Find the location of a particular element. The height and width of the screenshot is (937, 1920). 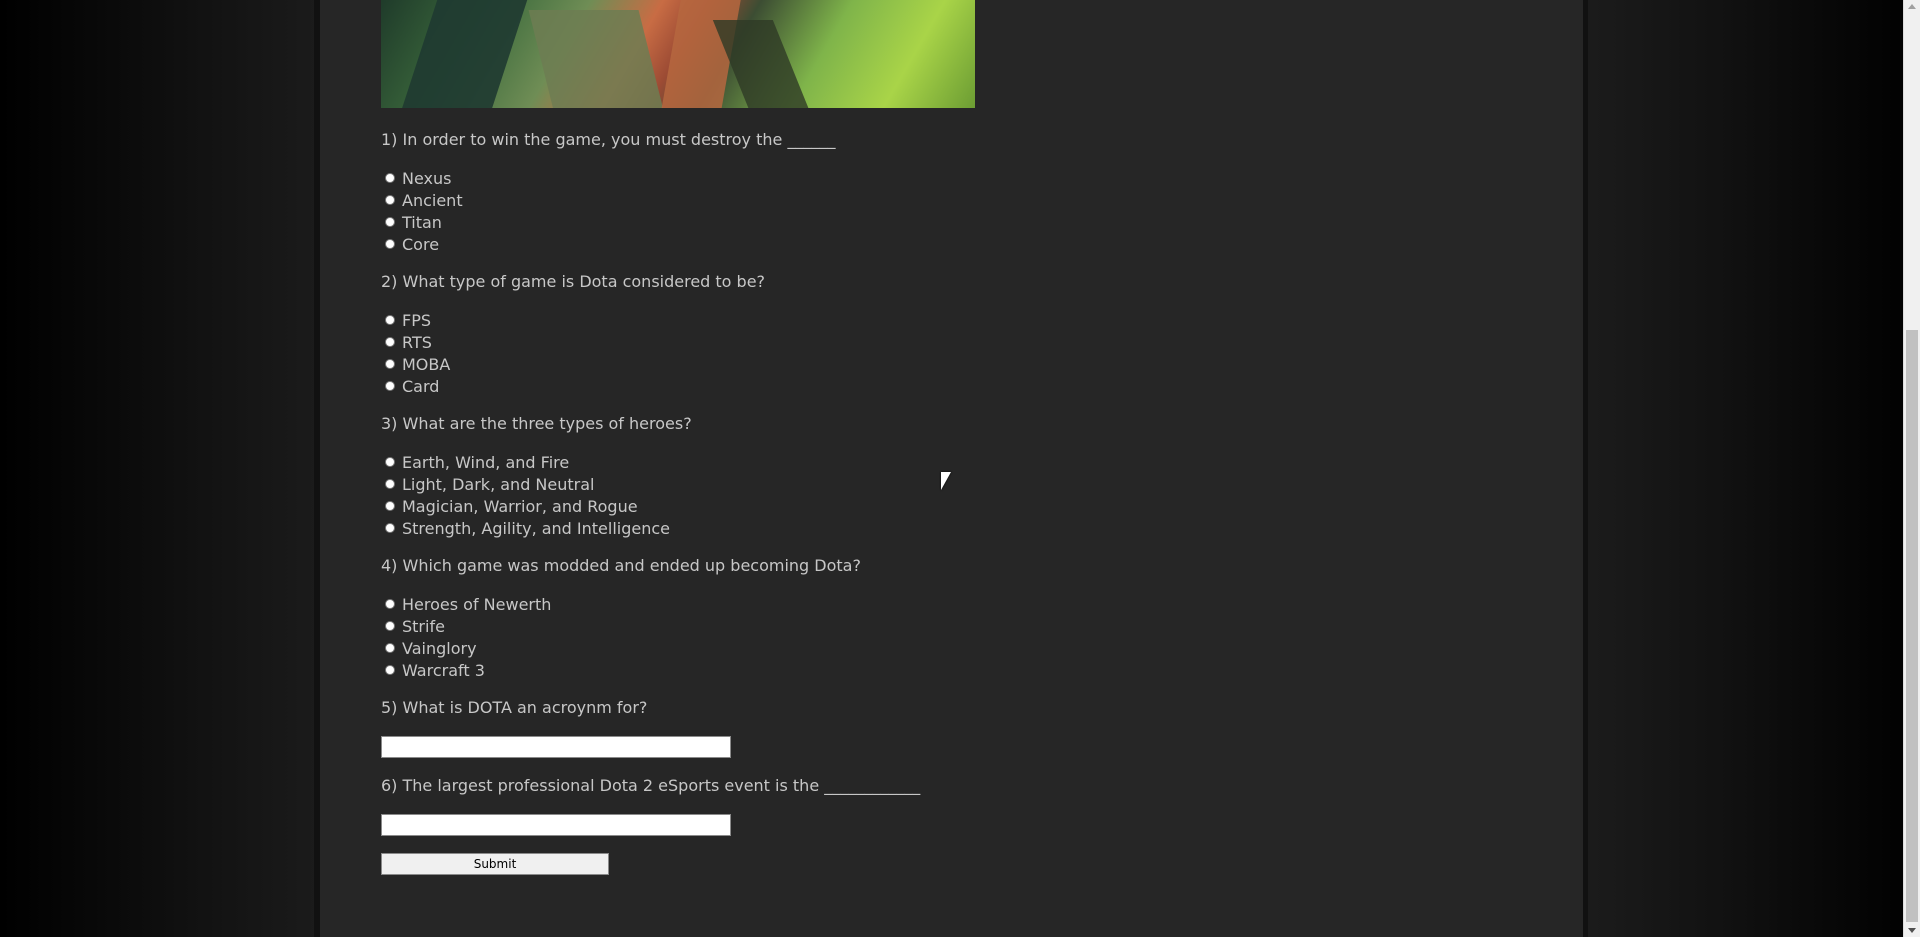

option-label: Heroes of Newerth is located at coordinates (477, 604).